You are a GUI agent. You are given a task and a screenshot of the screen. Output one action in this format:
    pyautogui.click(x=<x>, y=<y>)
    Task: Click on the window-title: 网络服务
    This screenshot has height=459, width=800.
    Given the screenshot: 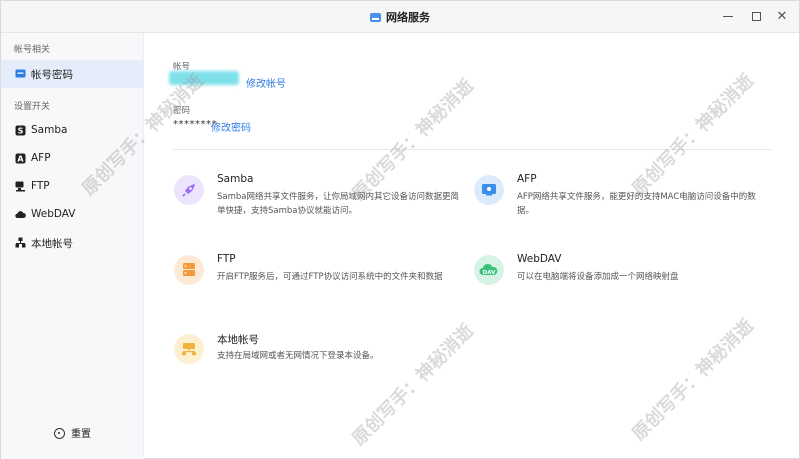 What is the action you would take?
    pyautogui.click(x=400, y=17)
    